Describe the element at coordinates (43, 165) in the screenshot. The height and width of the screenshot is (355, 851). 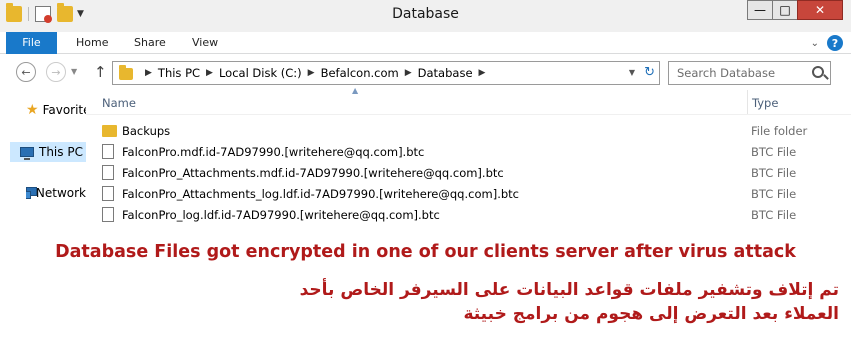
I see `navigation-pane: ★ Favorites This PC Network` at that location.